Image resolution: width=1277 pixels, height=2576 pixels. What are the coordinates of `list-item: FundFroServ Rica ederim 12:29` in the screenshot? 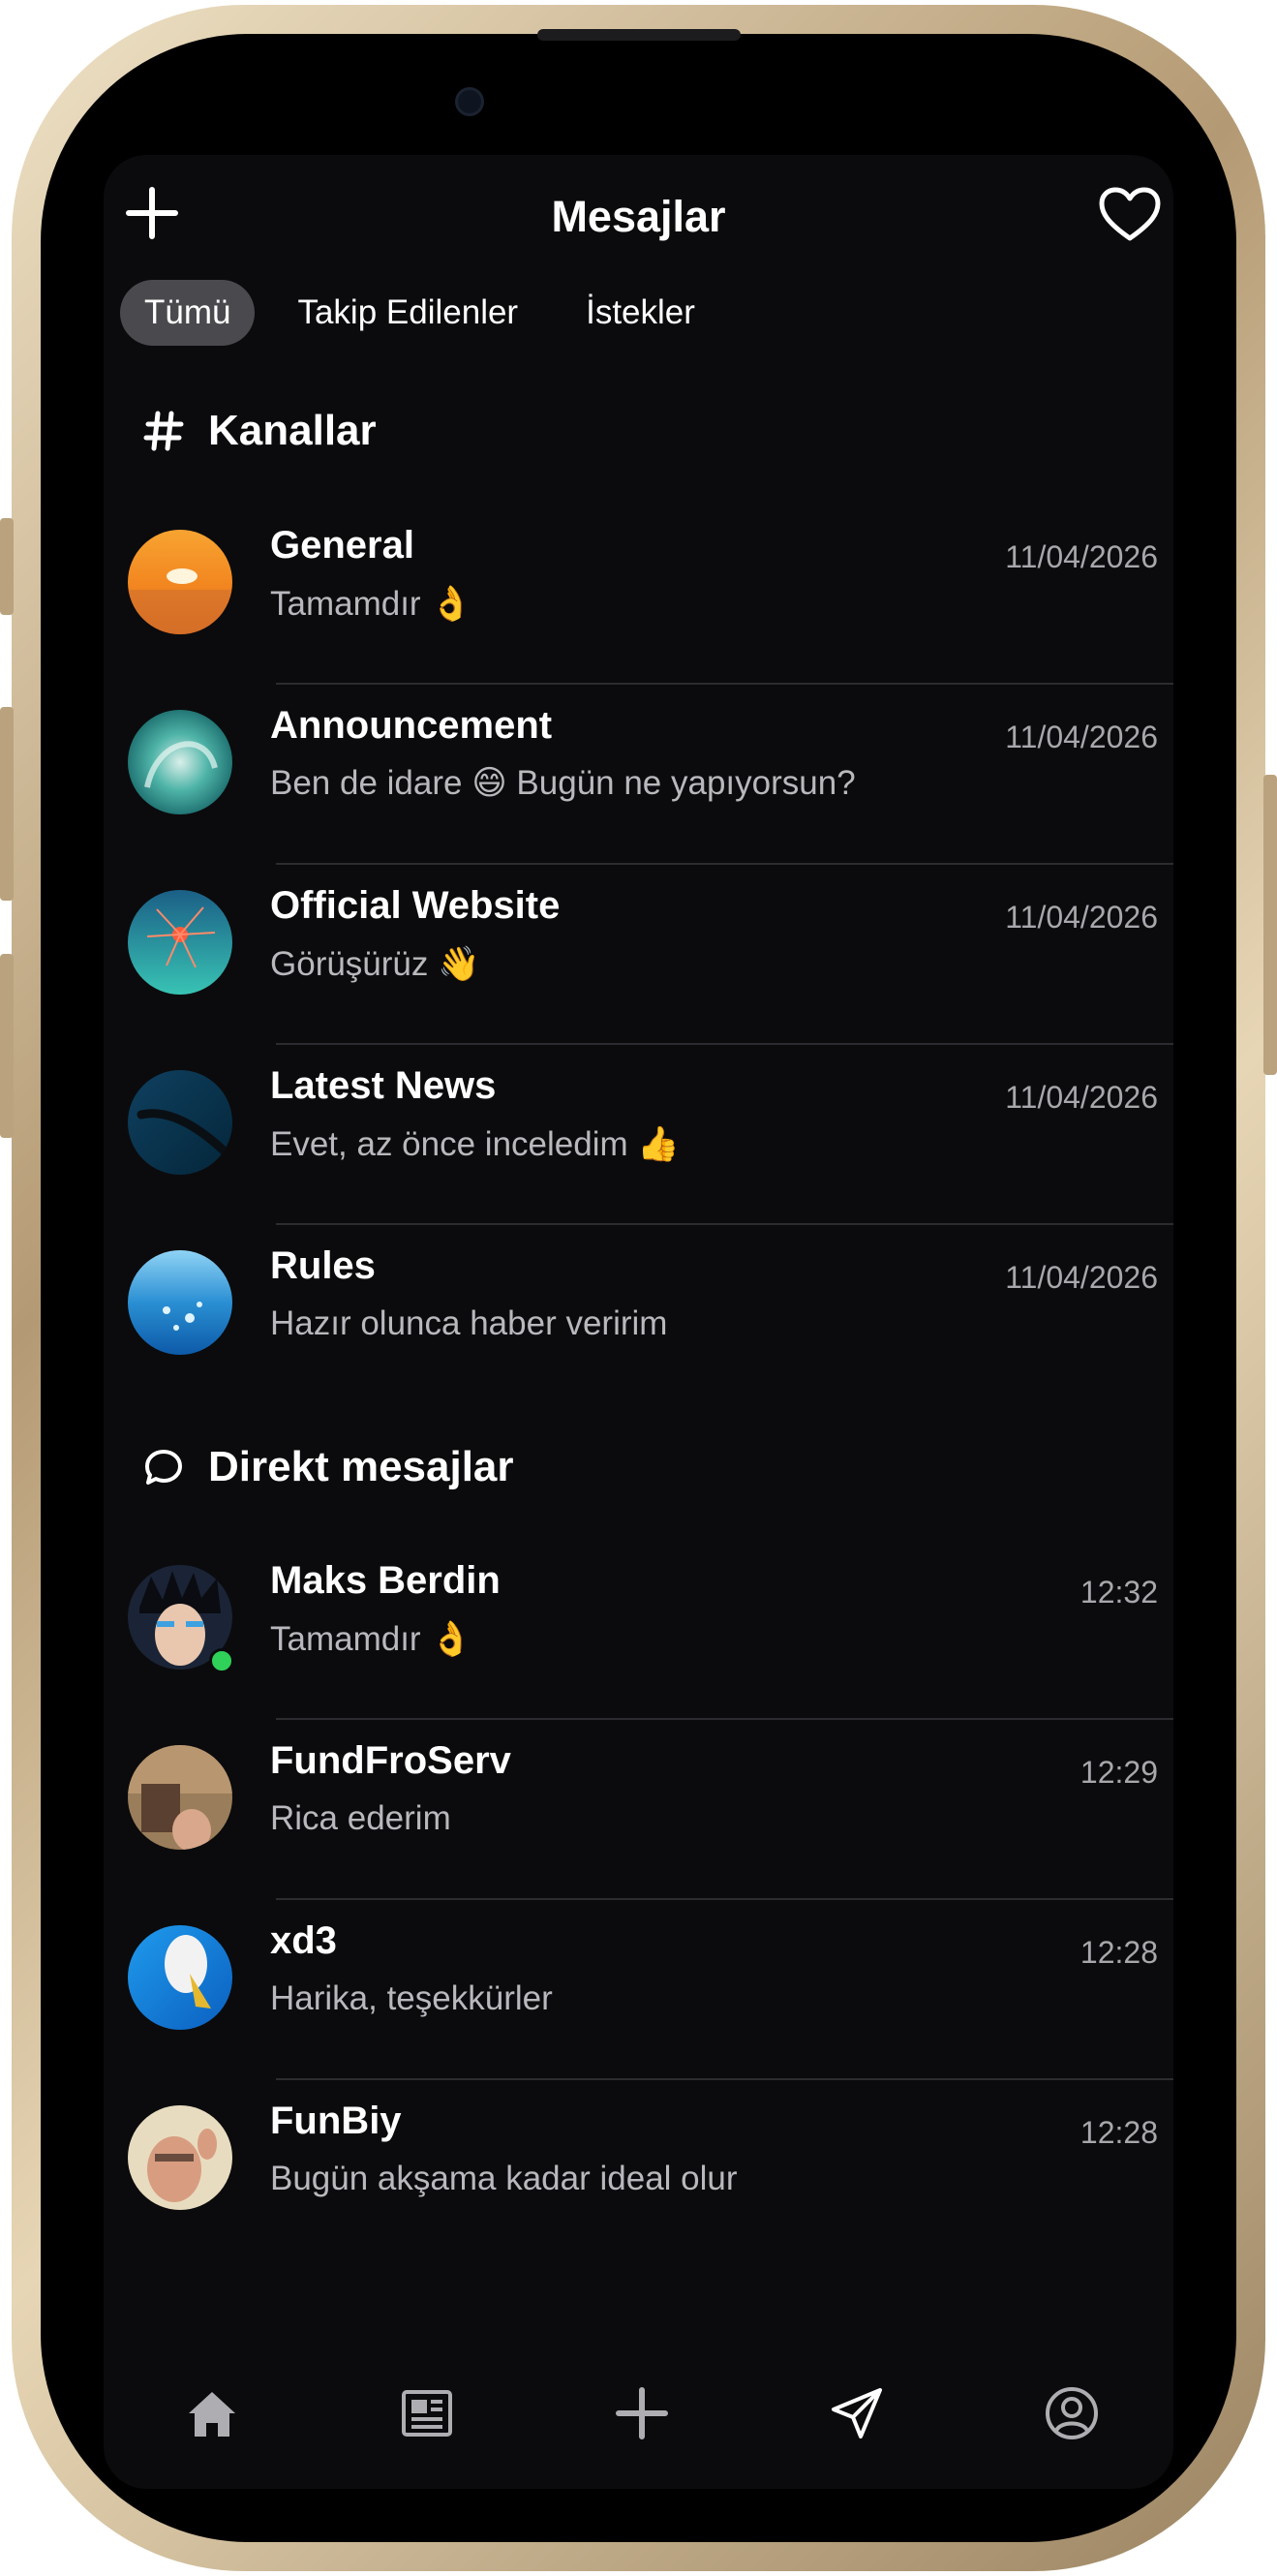 It's located at (638, 1810).